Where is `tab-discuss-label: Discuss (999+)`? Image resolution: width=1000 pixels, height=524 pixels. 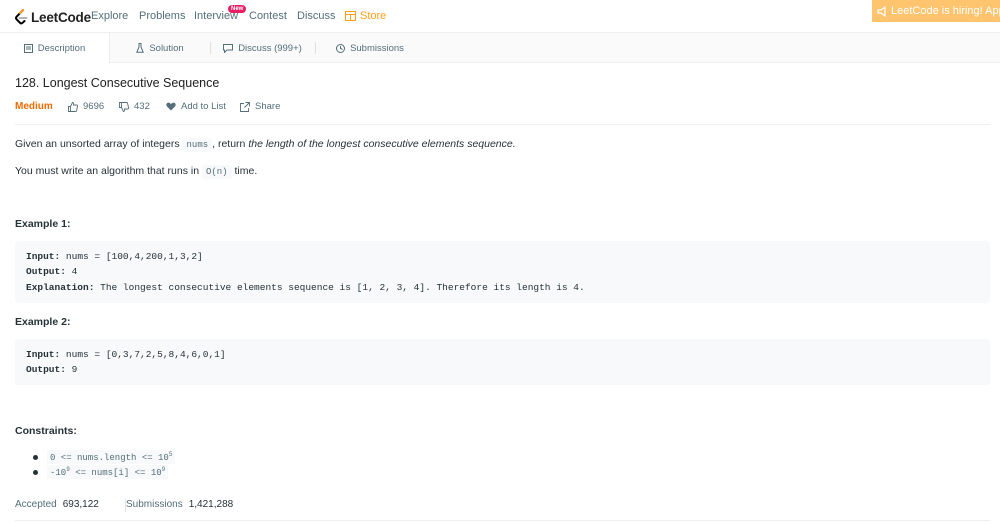
tab-discuss-label: Discuss (999+) is located at coordinates (270, 48).